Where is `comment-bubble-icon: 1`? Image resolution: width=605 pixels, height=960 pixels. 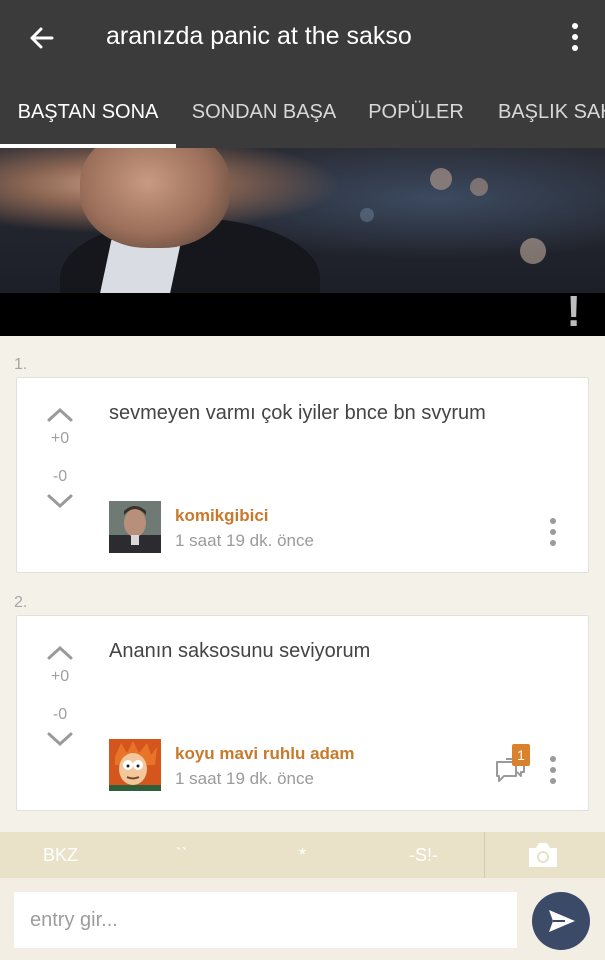 comment-bubble-icon: 1 is located at coordinates (512, 766).